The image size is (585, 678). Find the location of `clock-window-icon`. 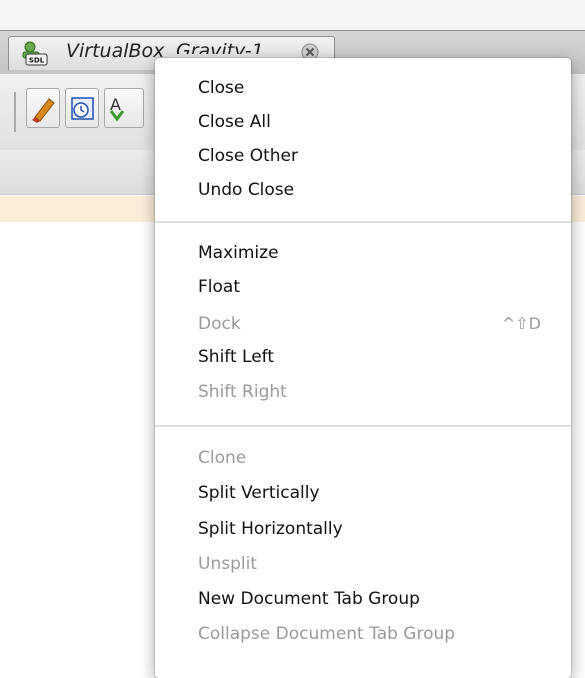

clock-window-icon is located at coordinates (82, 108).